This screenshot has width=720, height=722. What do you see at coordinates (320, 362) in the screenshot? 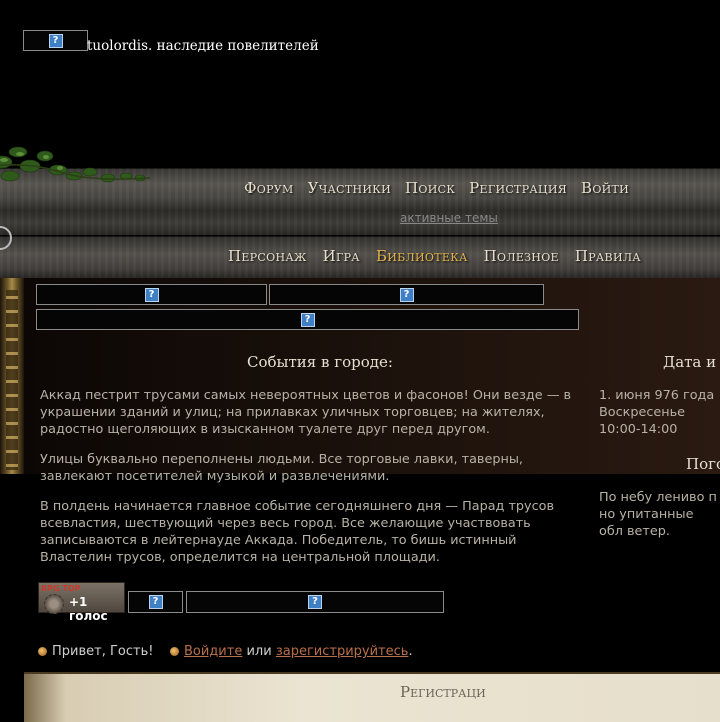
I see `events-title: События в городе:` at bounding box center [320, 362].